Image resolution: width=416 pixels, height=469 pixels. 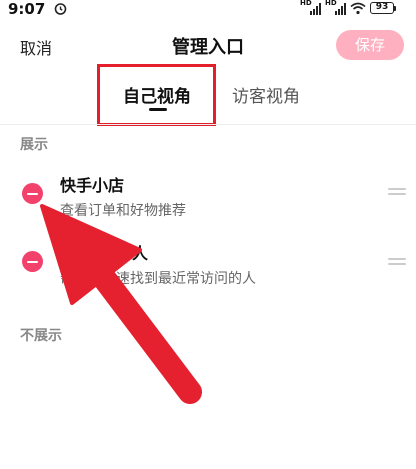 What do you see at coordinates (358, 8) in the screenshot?
I see `wifi-icon` at bounding box center [358, 8].